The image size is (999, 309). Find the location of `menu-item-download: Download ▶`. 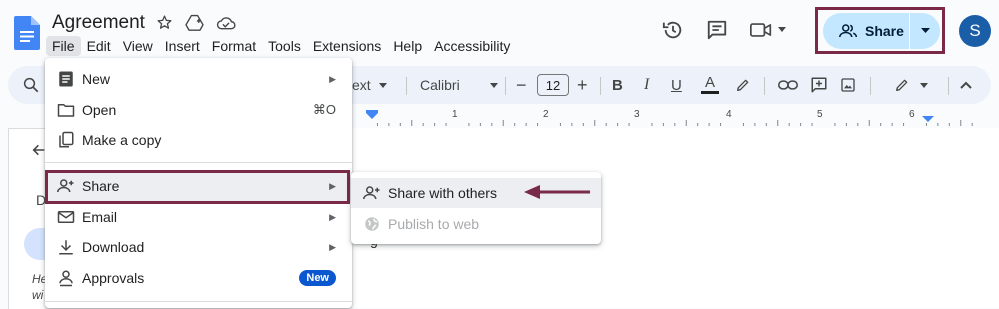

menu-item-download: Download ▶ is located at coordinates (198, 247).